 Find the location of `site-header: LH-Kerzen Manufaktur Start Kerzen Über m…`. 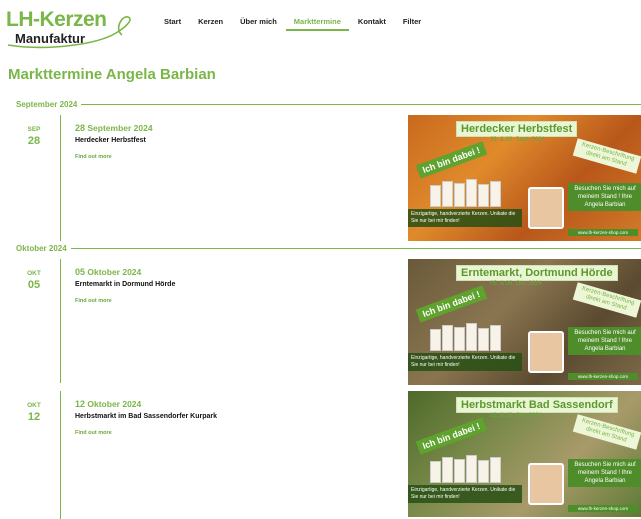

site-header: LH-Kerzen Manufaktur Start Kerzen Über m… is located at coordinates (320, 25).